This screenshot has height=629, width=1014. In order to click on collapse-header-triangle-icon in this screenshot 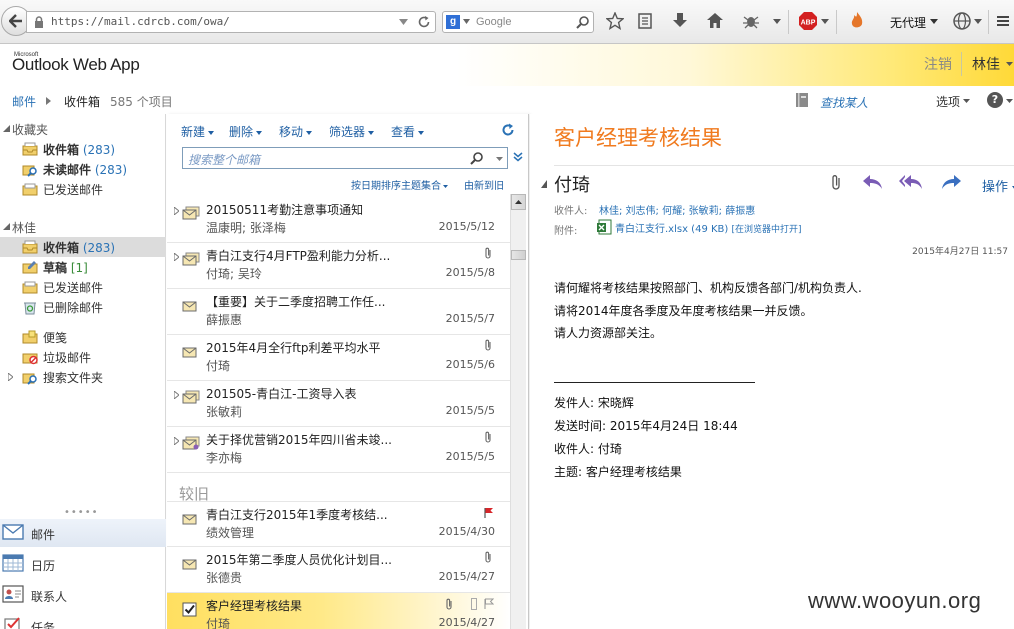, I will do `click(544, 184)`.